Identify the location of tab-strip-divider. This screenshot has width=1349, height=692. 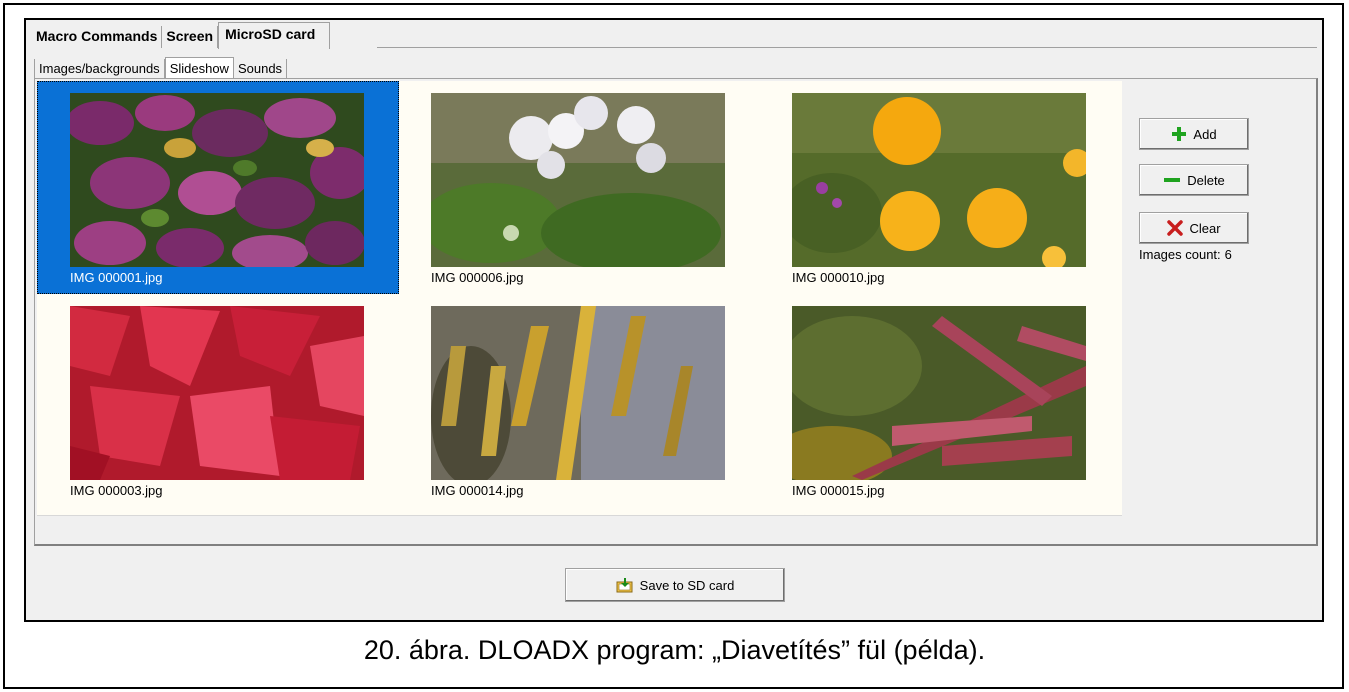
(847, 47).